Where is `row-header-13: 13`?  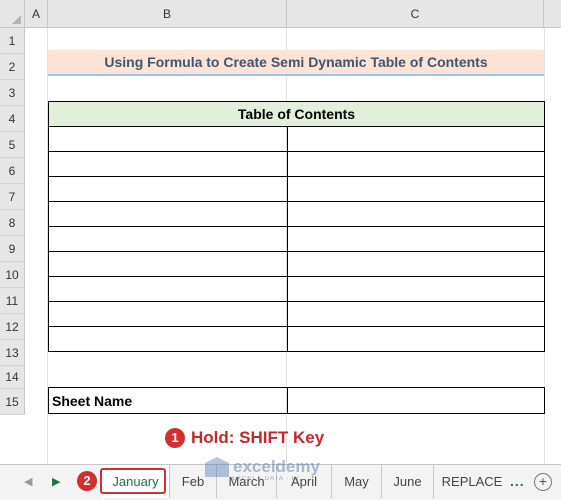 row-header-13: 13 is located at coordinates (12, 353).